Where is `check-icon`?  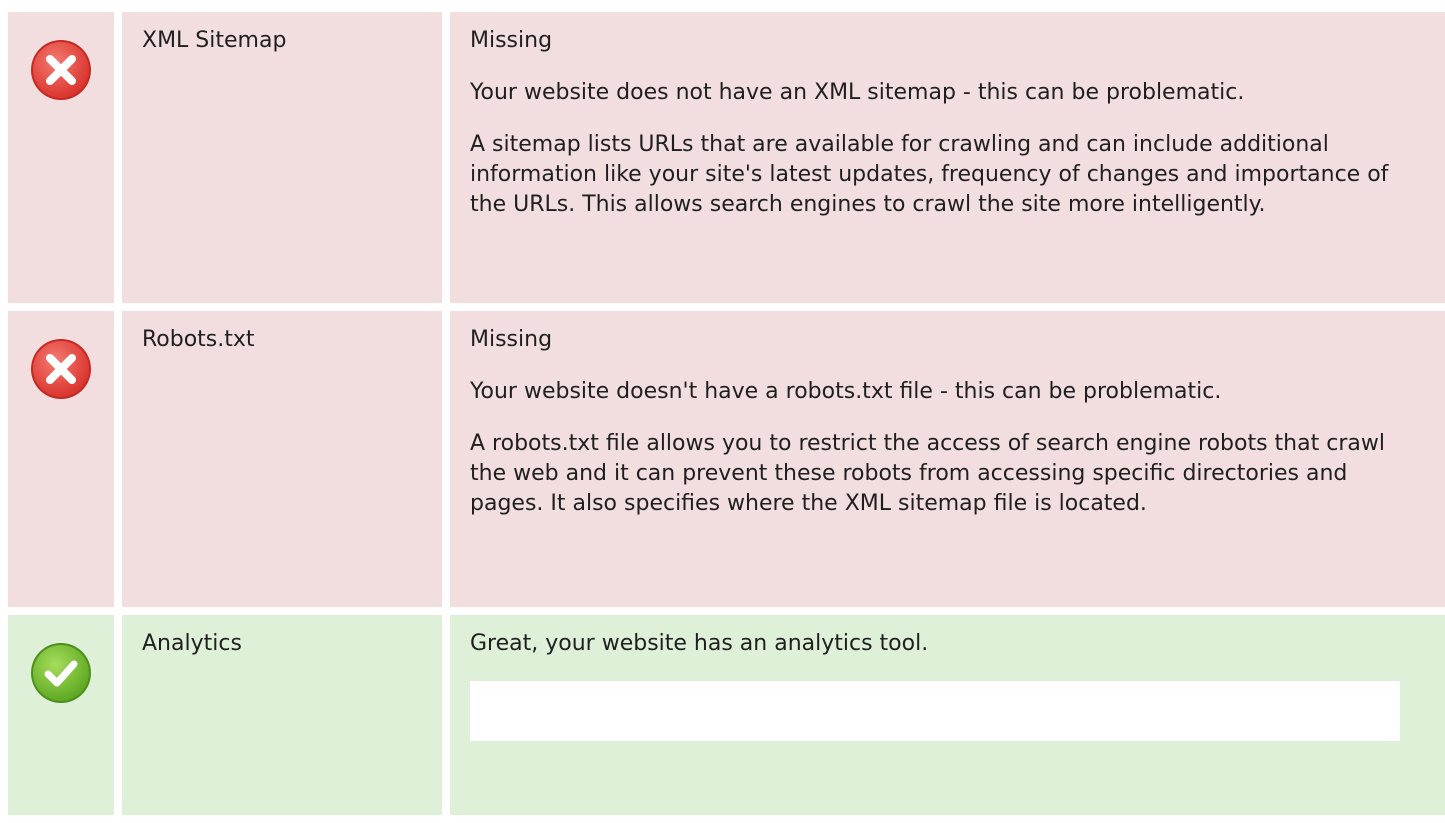
check-icon is located at coordinates (61, 673).